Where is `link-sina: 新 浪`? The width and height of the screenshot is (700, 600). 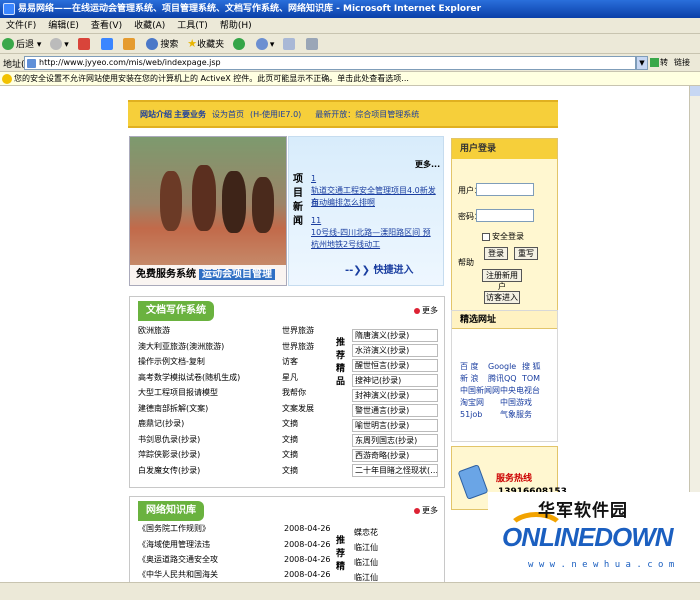 link-sina: 新 浪 is located at coordinates (469, 378).